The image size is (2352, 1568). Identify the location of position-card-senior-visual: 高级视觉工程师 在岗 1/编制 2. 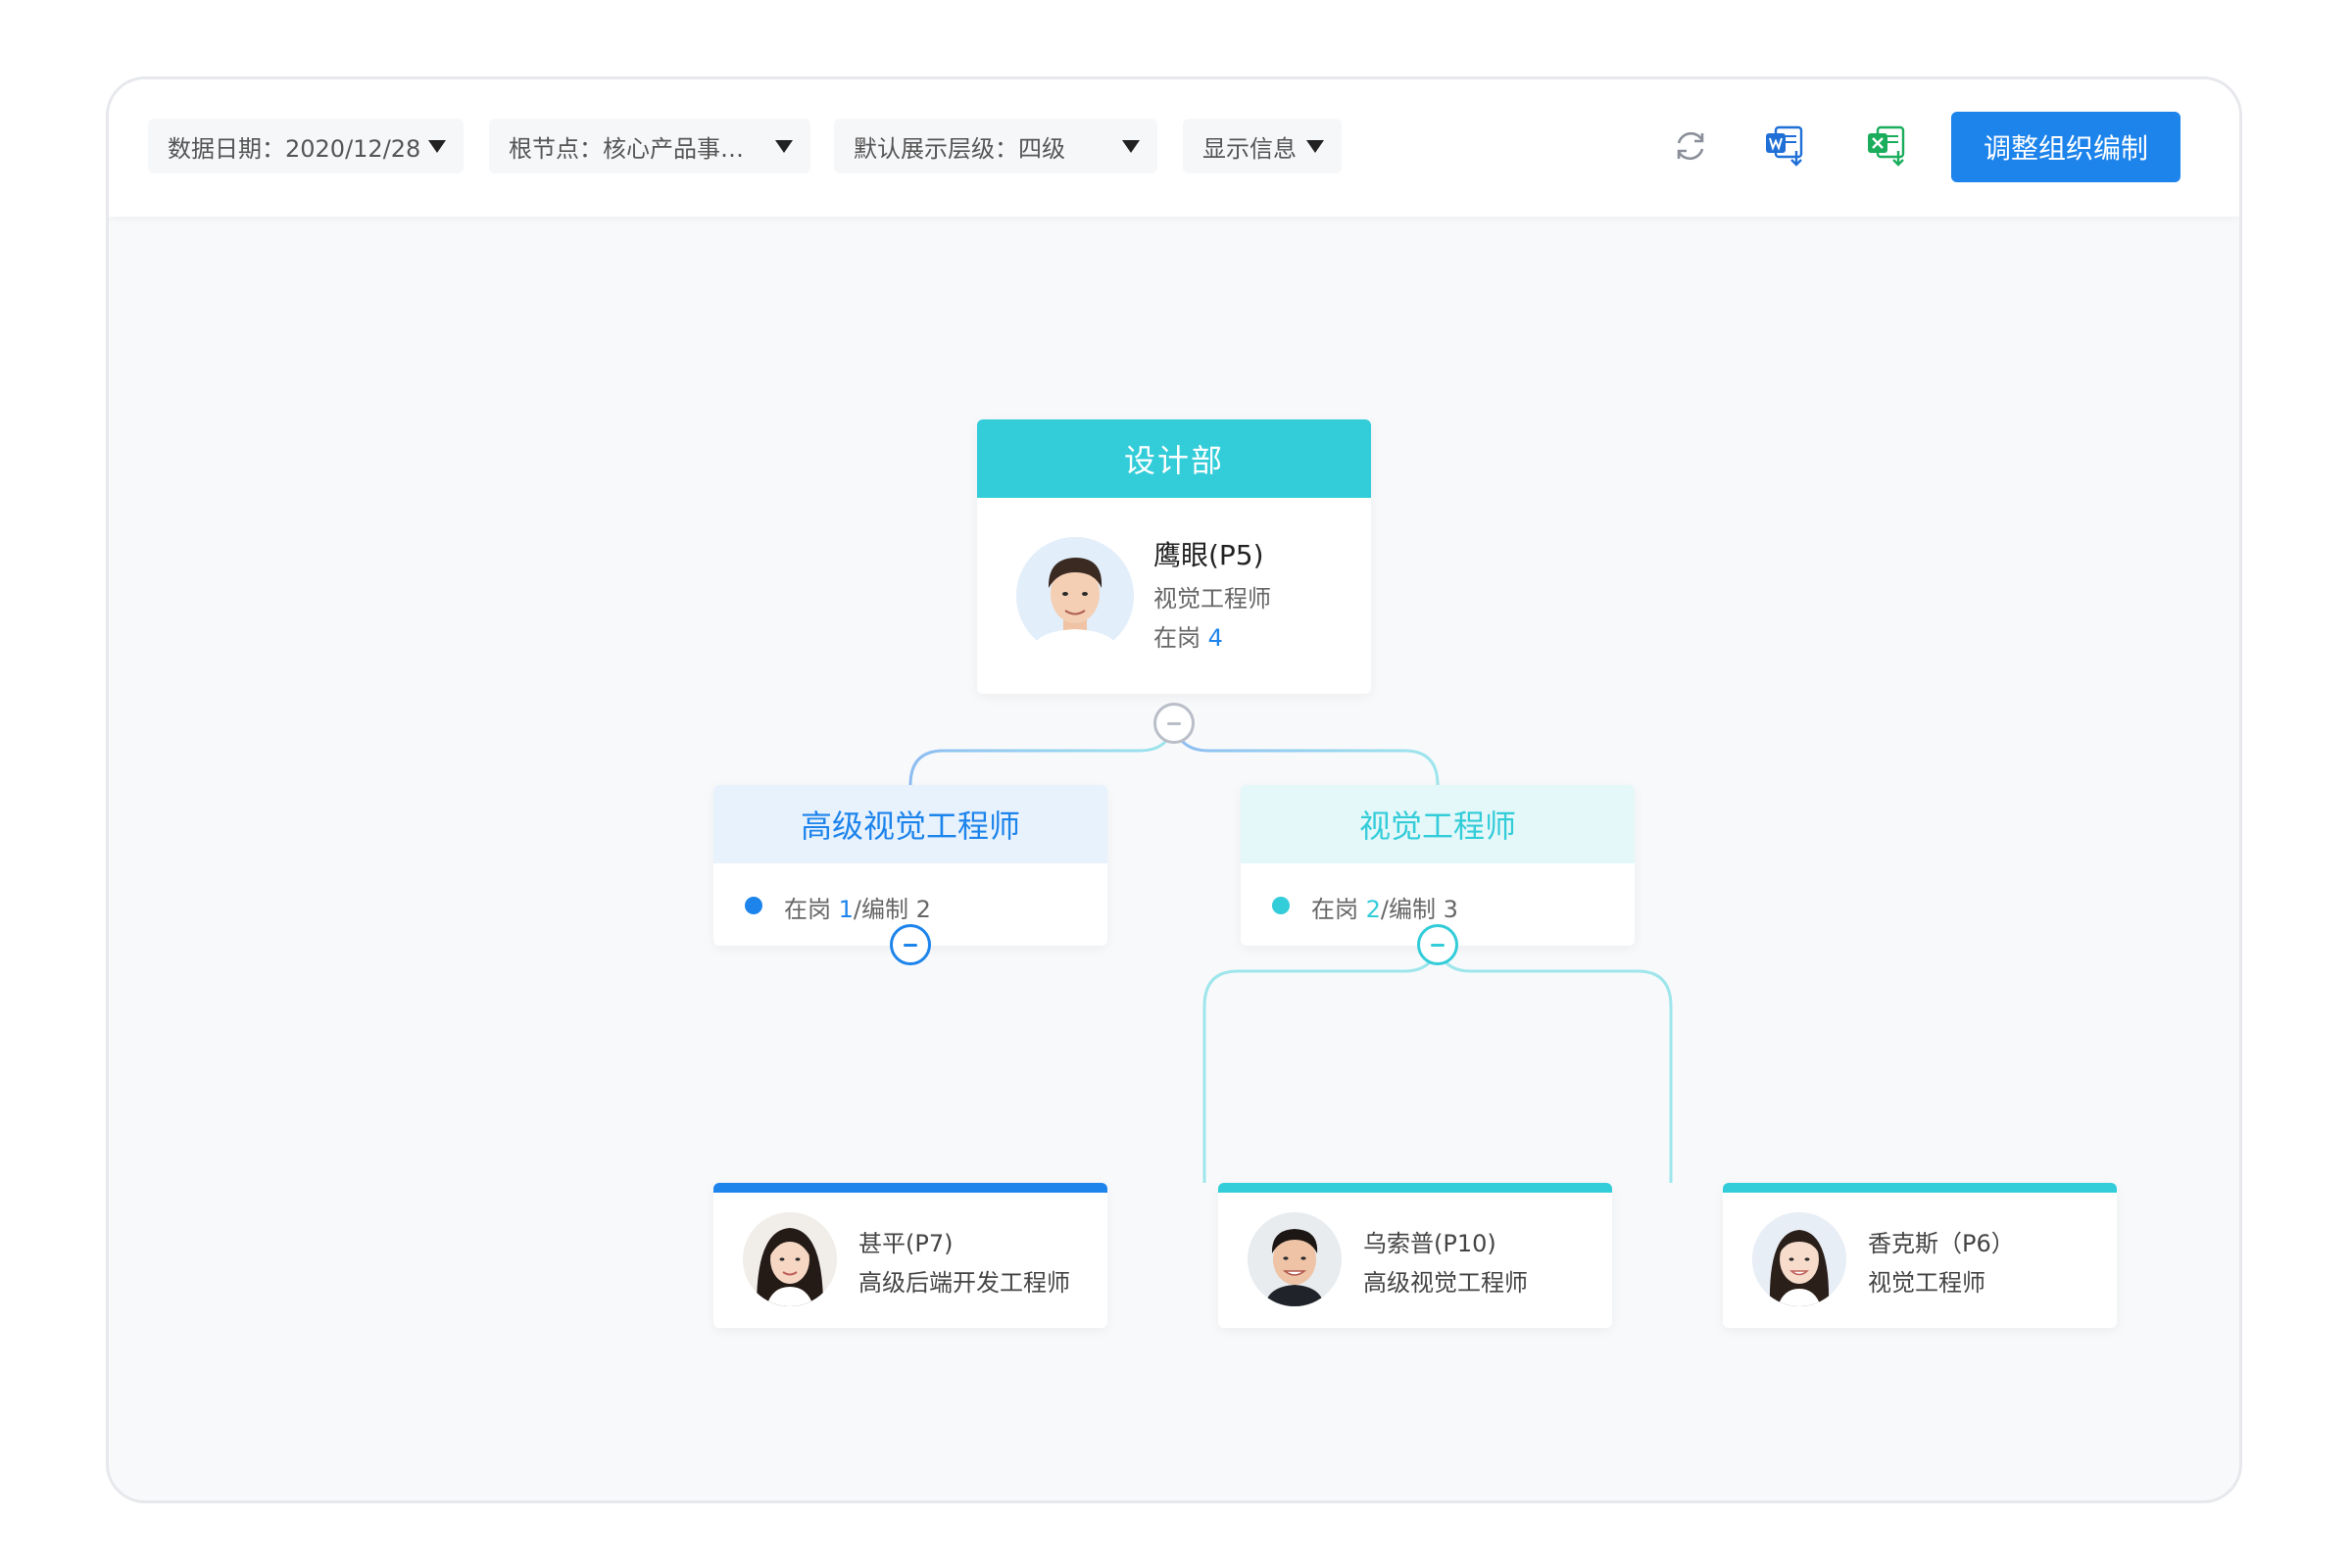
(910, 865).